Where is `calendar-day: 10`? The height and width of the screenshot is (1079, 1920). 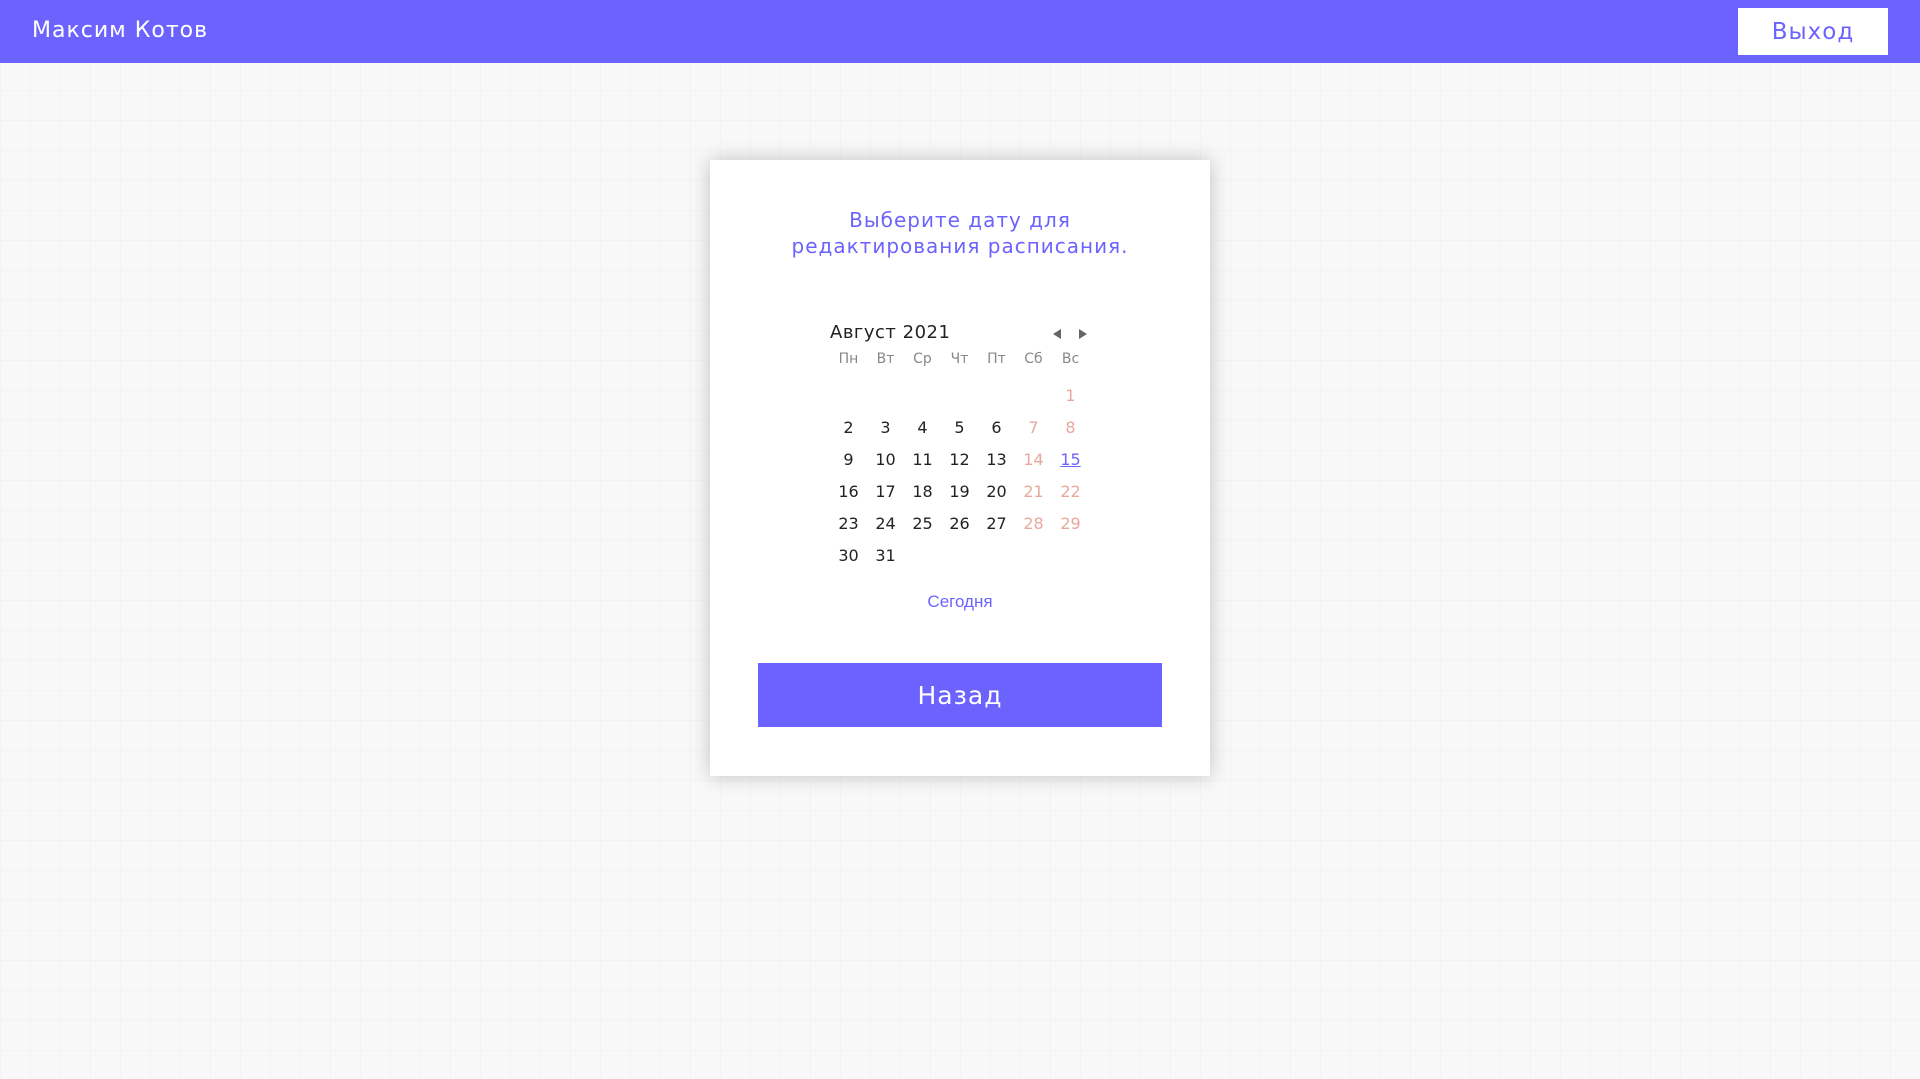
calendar-day: 10 is located at coordinates (885, 460).